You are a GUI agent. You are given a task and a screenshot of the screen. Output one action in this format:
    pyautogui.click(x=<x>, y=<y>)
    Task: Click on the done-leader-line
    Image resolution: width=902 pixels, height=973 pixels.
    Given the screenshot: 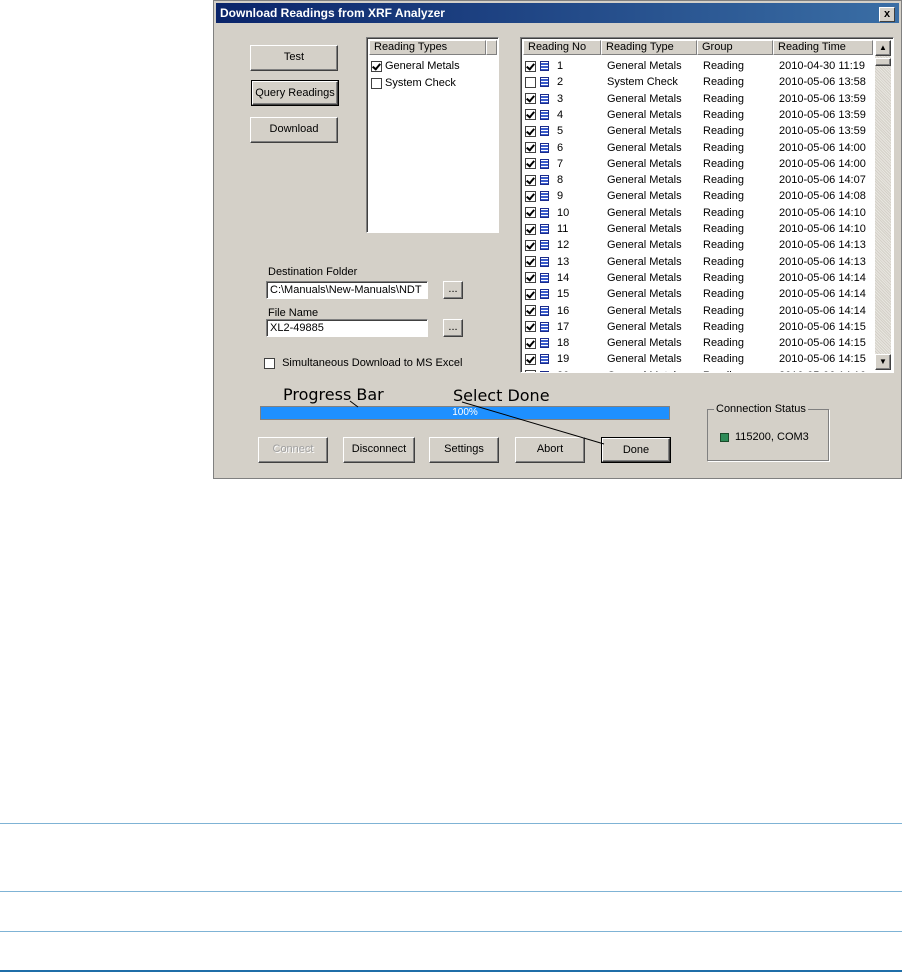 What is the action you would take?
    pyautogui.click(x=533, y=423)
    